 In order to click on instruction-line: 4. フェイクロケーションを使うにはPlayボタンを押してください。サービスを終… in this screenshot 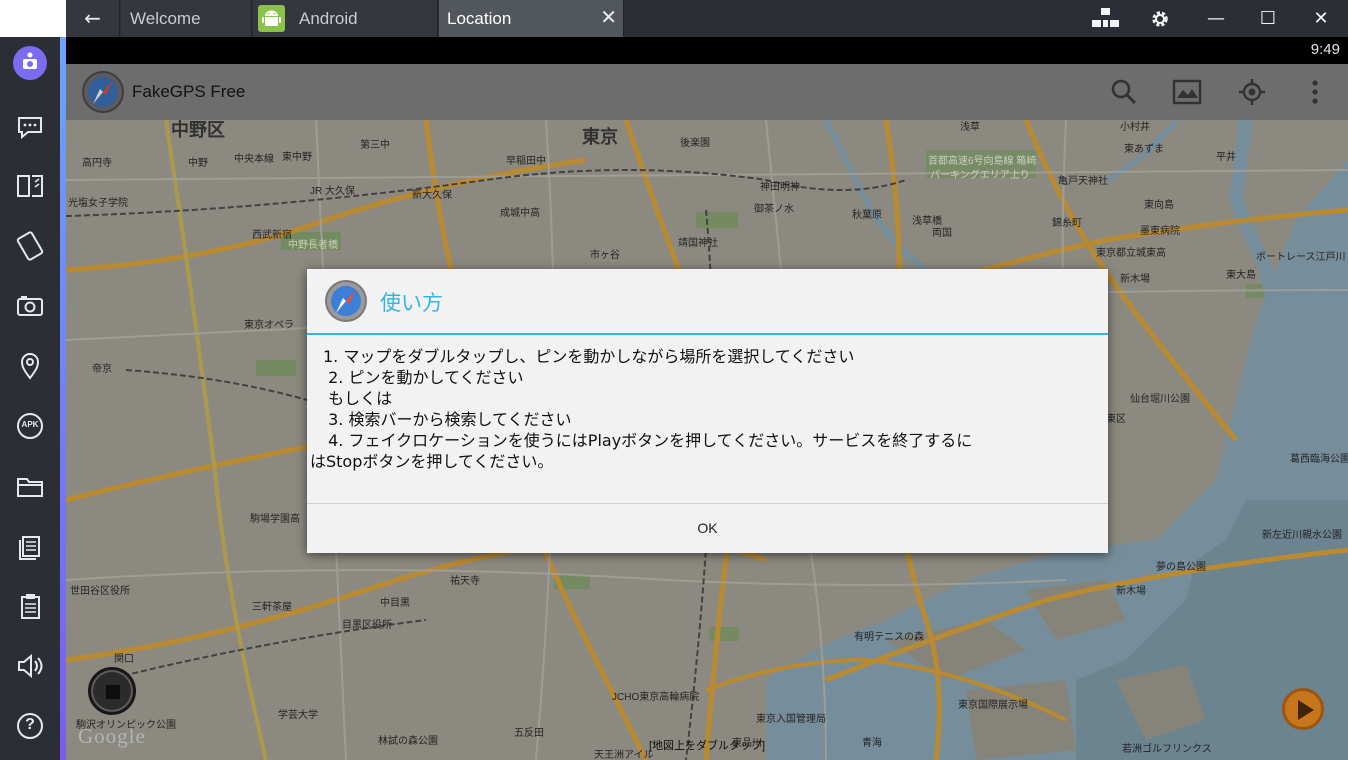, I will do `click(648, 440)`.